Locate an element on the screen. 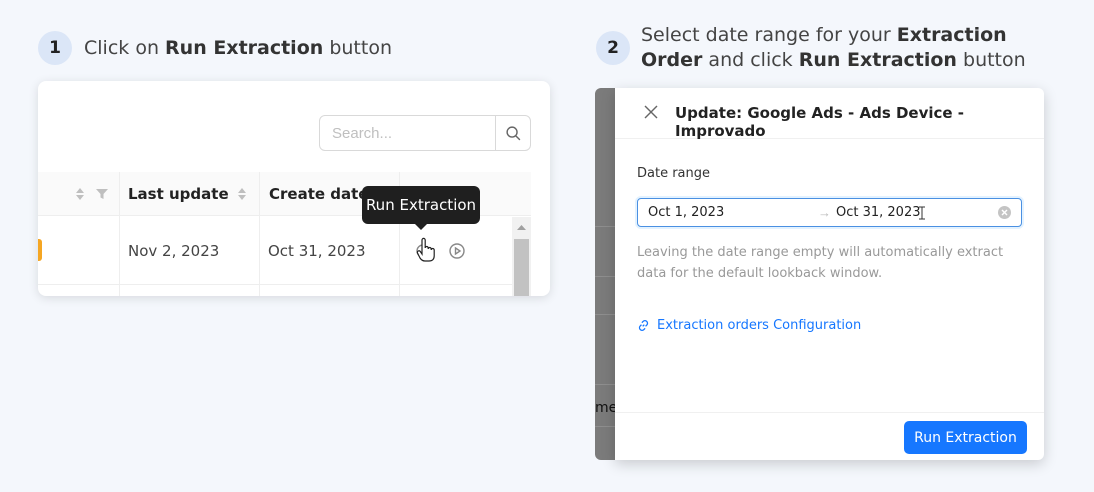  scroll-up-icon is located at coordinates (521, 228).